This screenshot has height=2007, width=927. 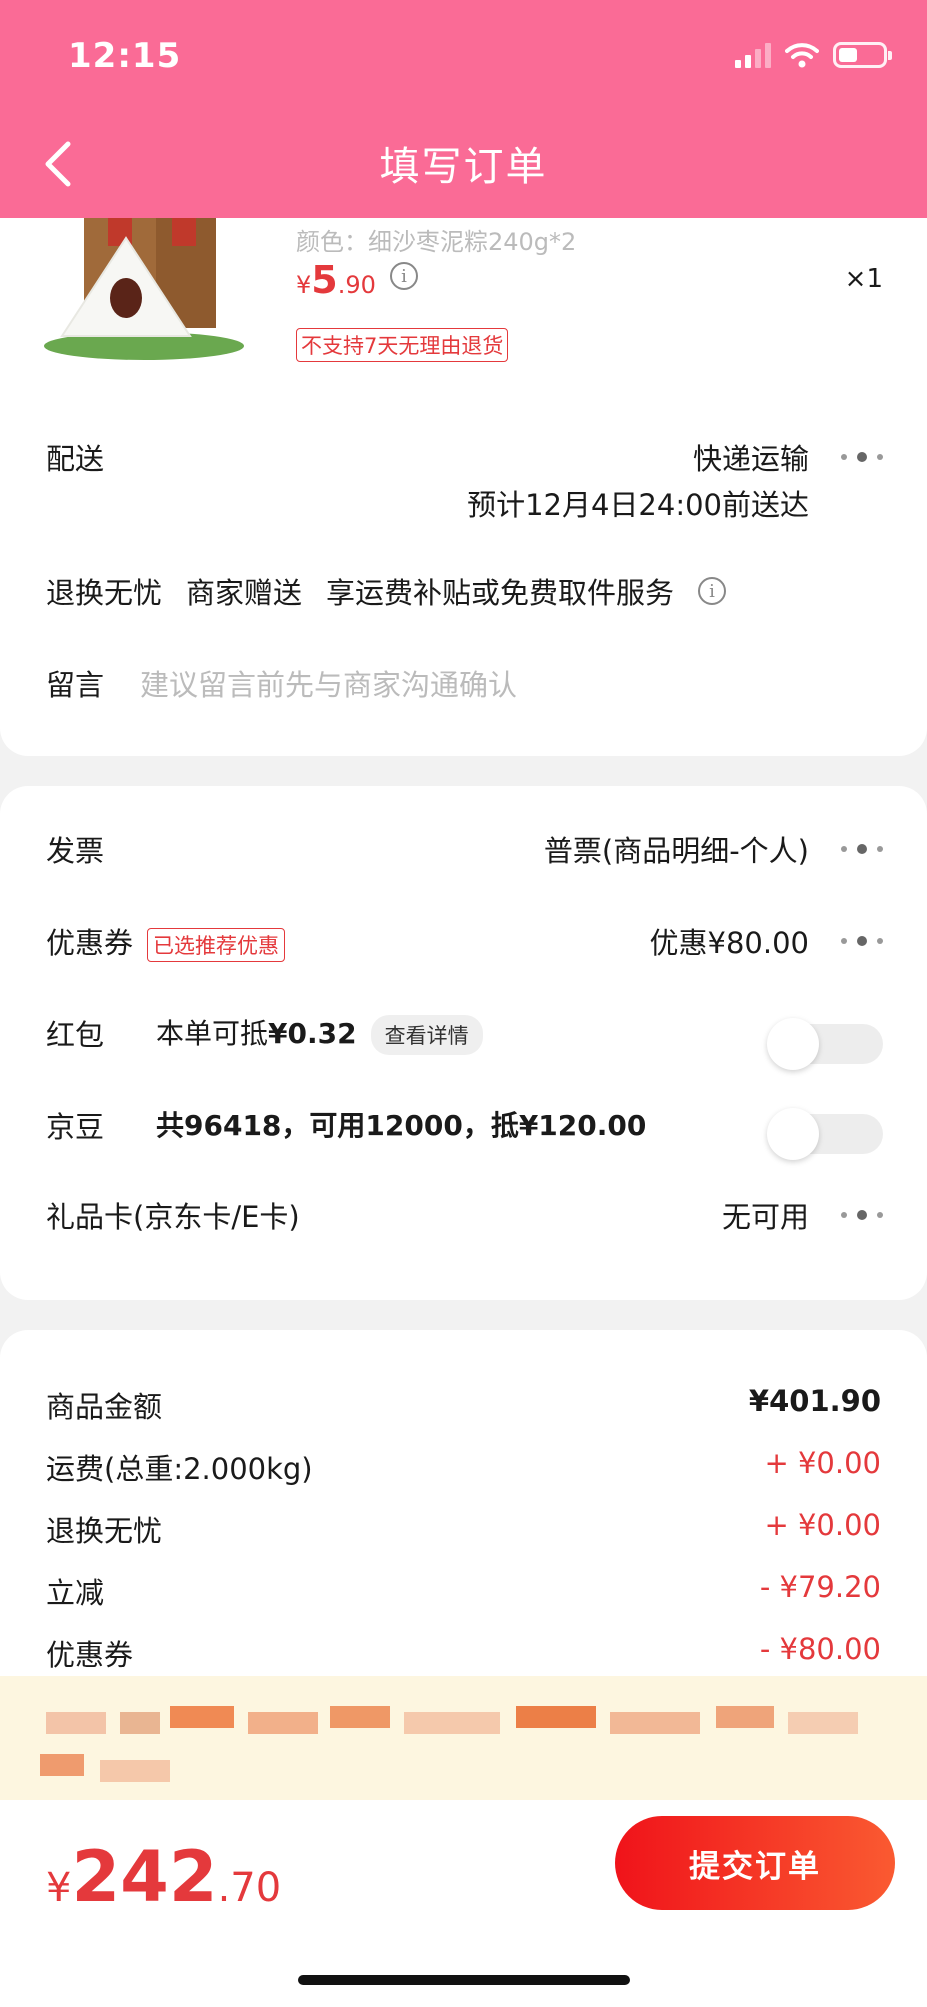 What do you see at coordinates (862, 55) in the screenshot?
I see `battery-icon` at bounding box center [862, 55].